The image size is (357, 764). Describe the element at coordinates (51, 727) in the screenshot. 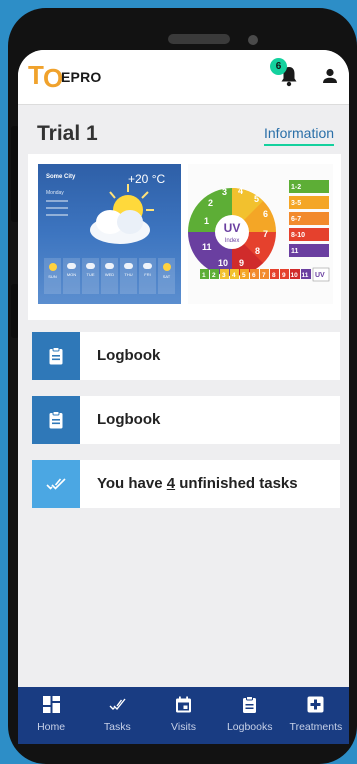

I see `nav-label: Home` at that location.